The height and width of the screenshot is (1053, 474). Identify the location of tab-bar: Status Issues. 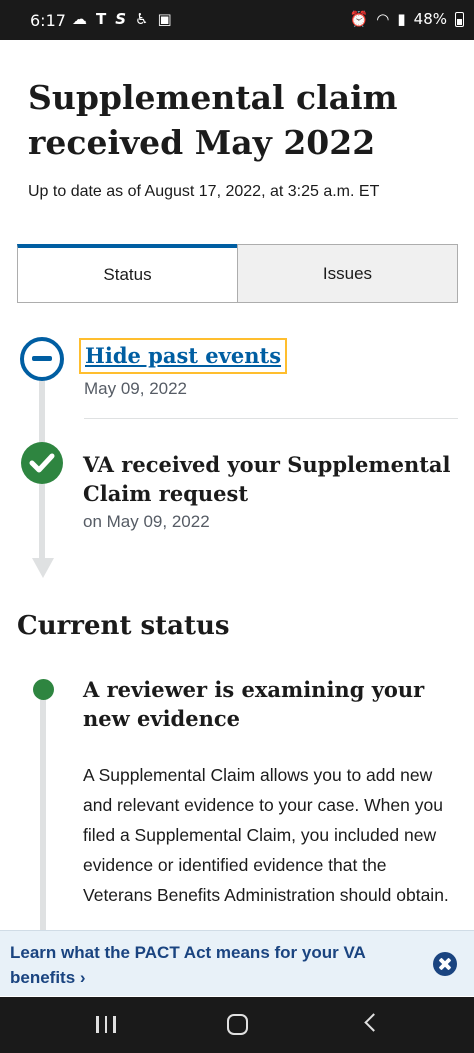
(237, 273).